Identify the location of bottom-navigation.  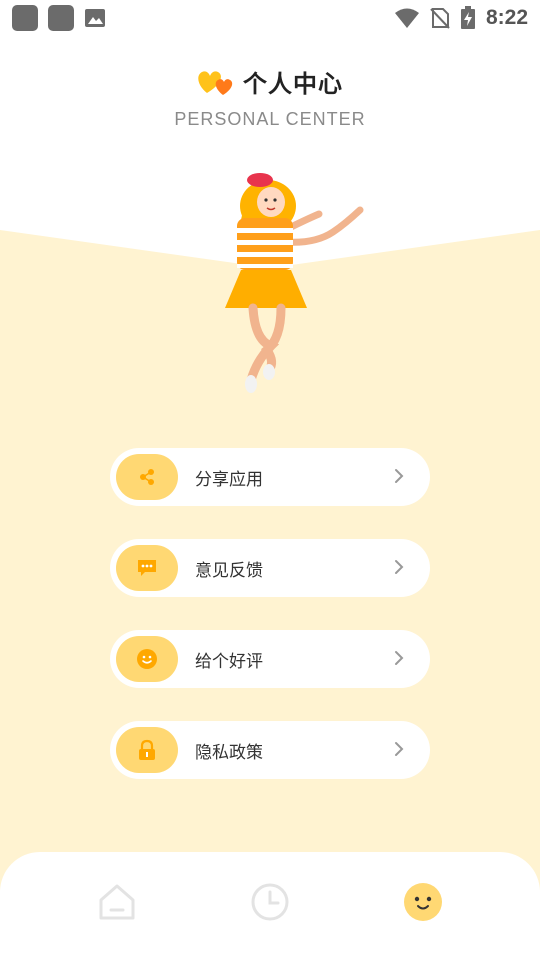
(270, 906).